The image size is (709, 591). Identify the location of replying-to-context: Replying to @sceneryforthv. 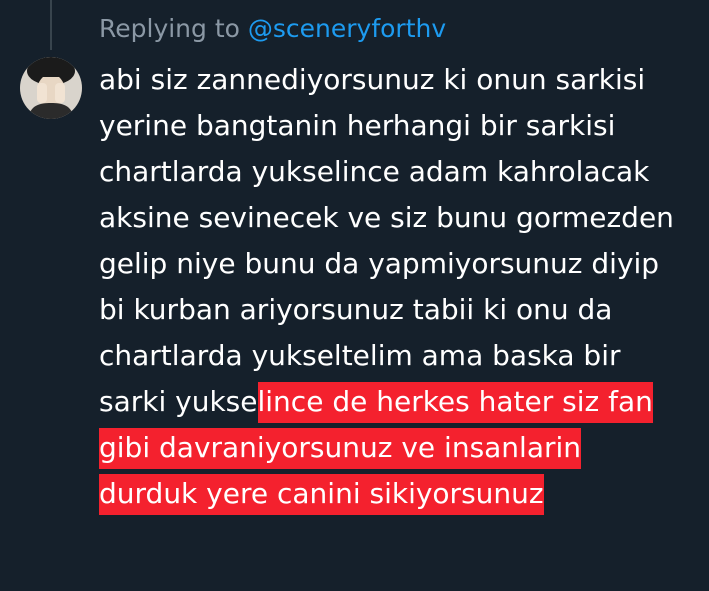
(272, 29).